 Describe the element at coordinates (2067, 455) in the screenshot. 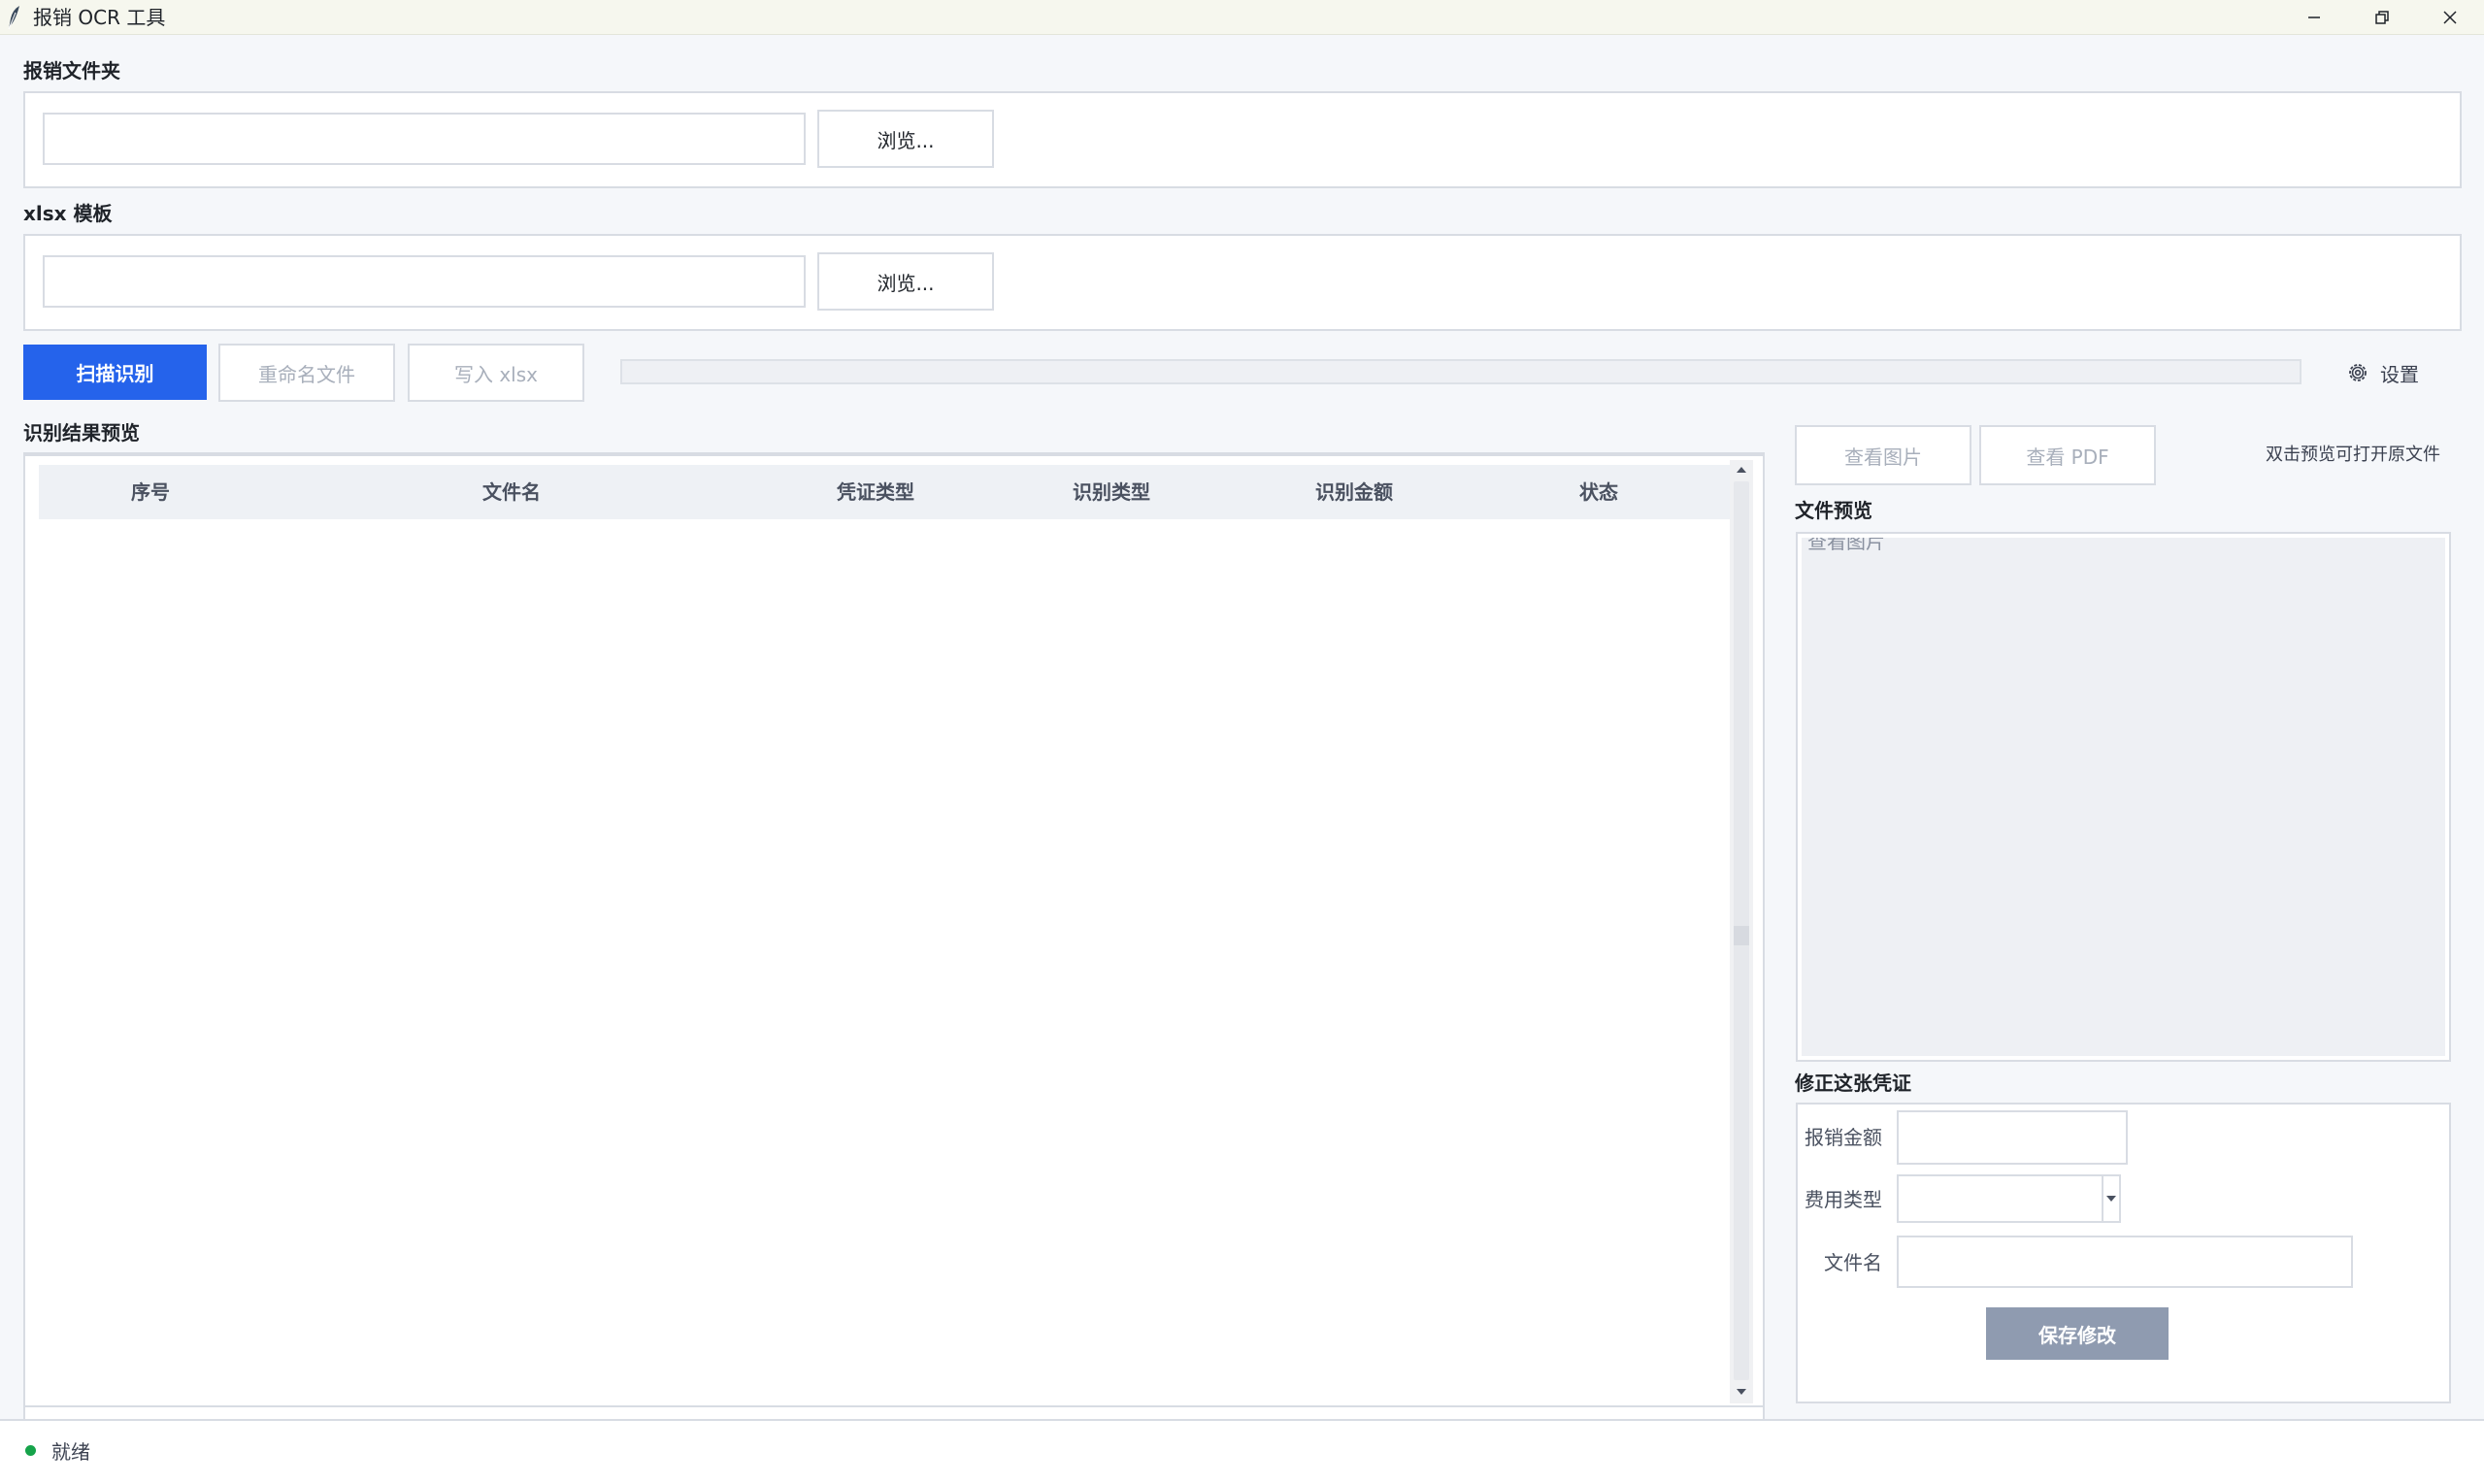

I see `view-pdf-button: 查看 PDF` at that location.